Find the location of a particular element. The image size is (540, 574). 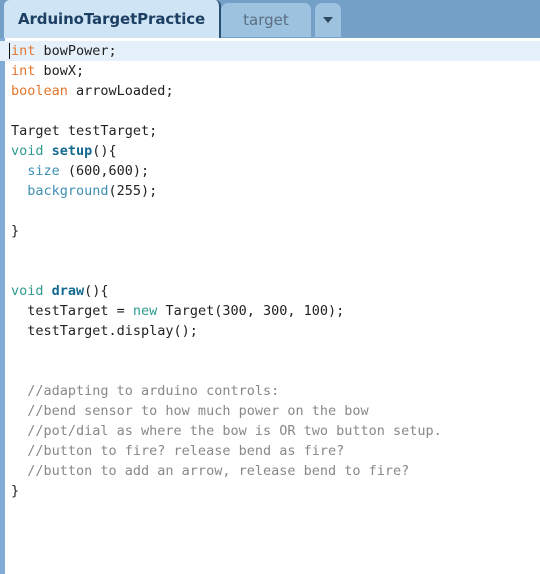

tab-target: target is located at coordinates (266, 20).